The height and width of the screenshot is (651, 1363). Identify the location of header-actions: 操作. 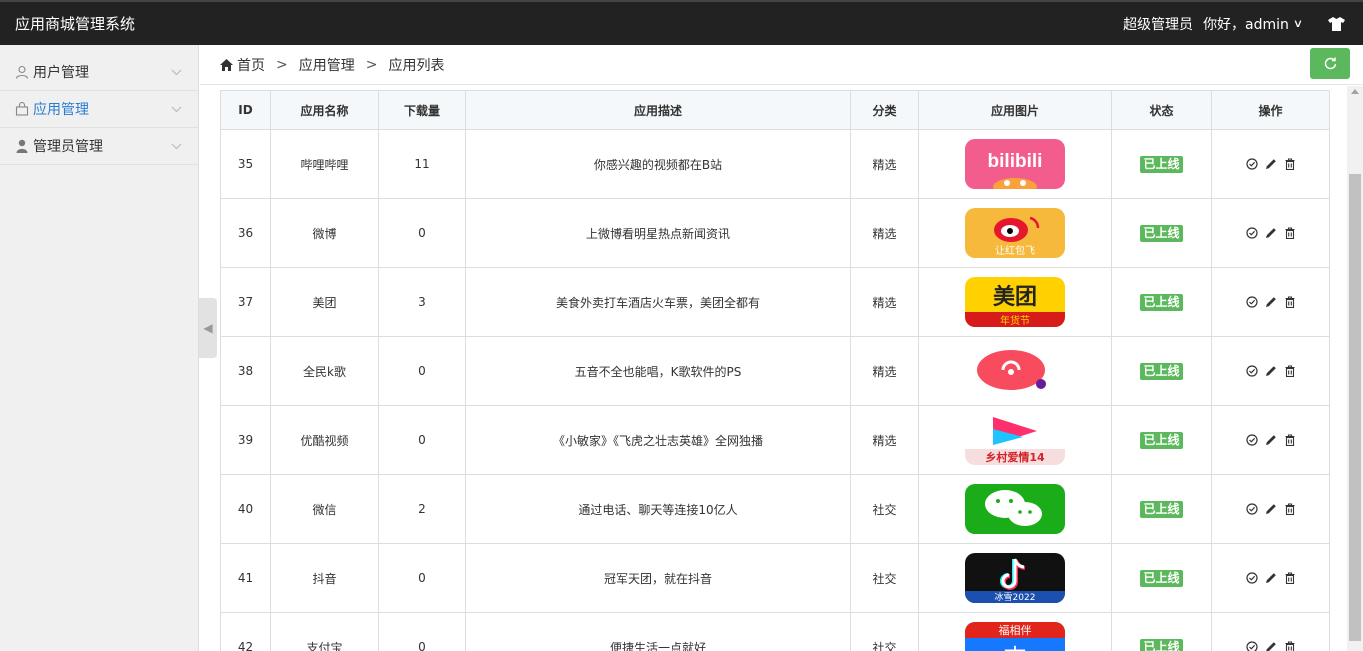
(1270, 110).